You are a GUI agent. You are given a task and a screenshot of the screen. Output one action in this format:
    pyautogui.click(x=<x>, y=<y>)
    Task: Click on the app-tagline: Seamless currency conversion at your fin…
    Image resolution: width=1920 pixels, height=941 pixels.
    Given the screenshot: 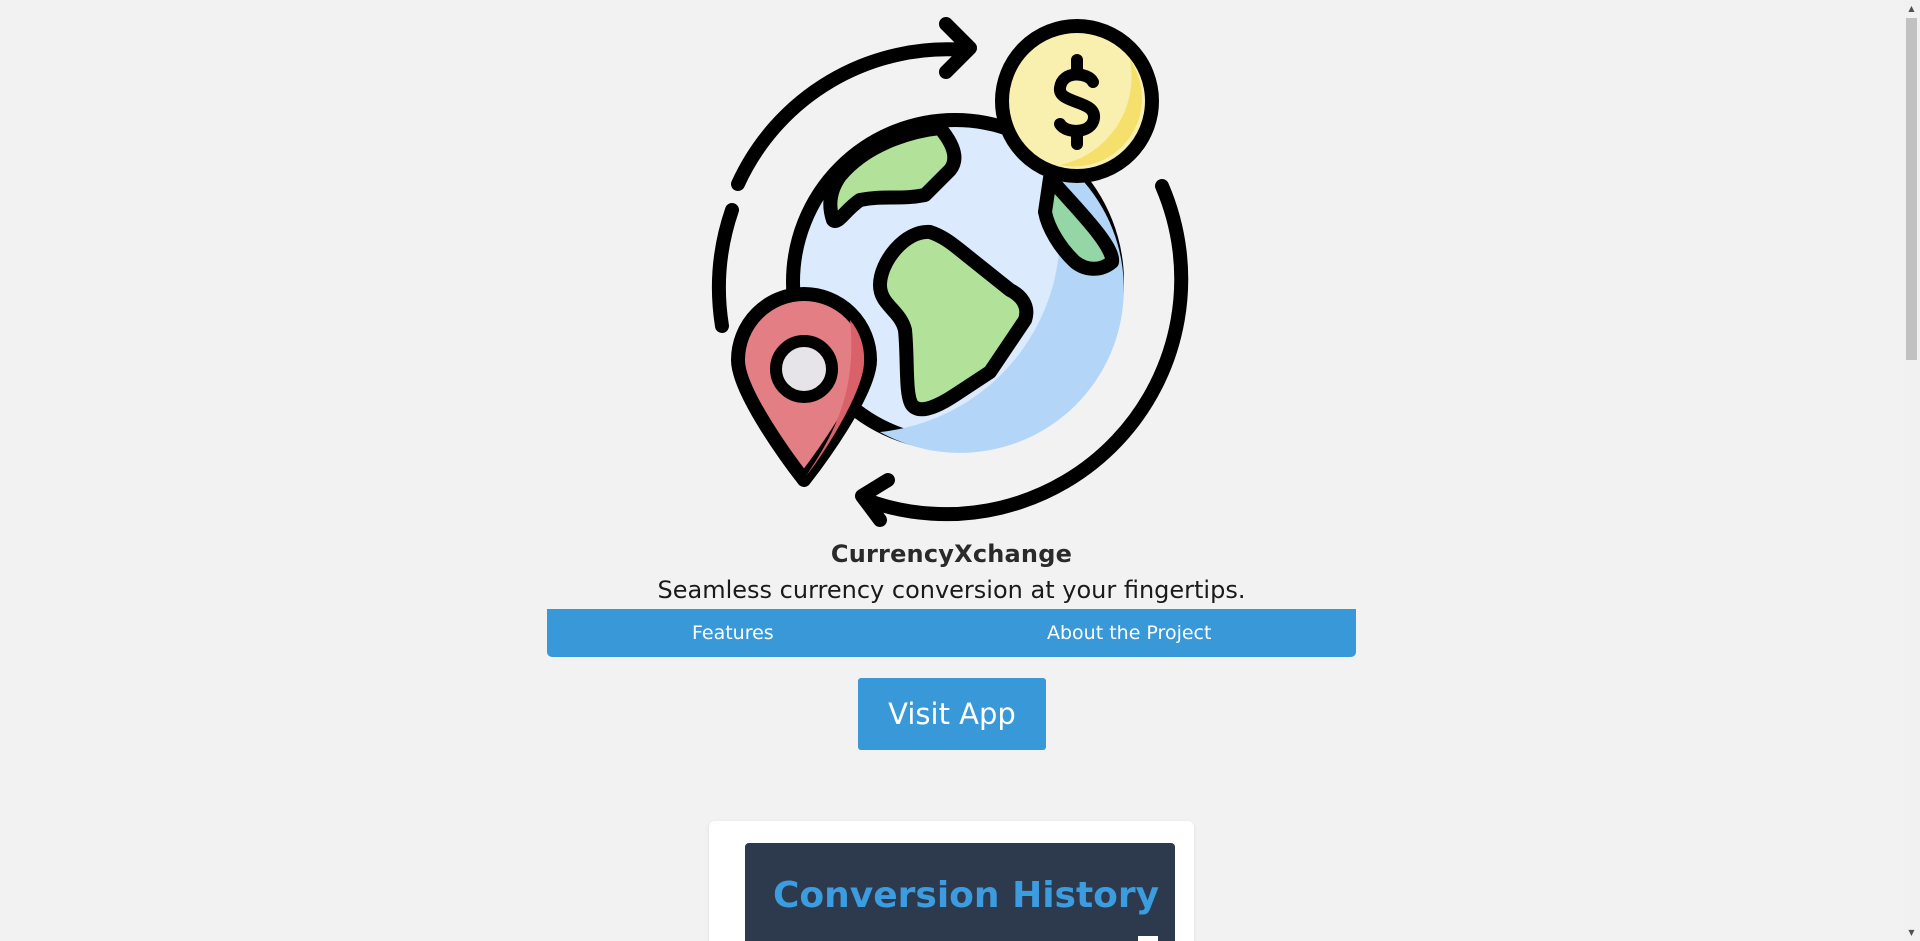 What is the action you would take?
    pyautogui.click(x=951, y=590)
    